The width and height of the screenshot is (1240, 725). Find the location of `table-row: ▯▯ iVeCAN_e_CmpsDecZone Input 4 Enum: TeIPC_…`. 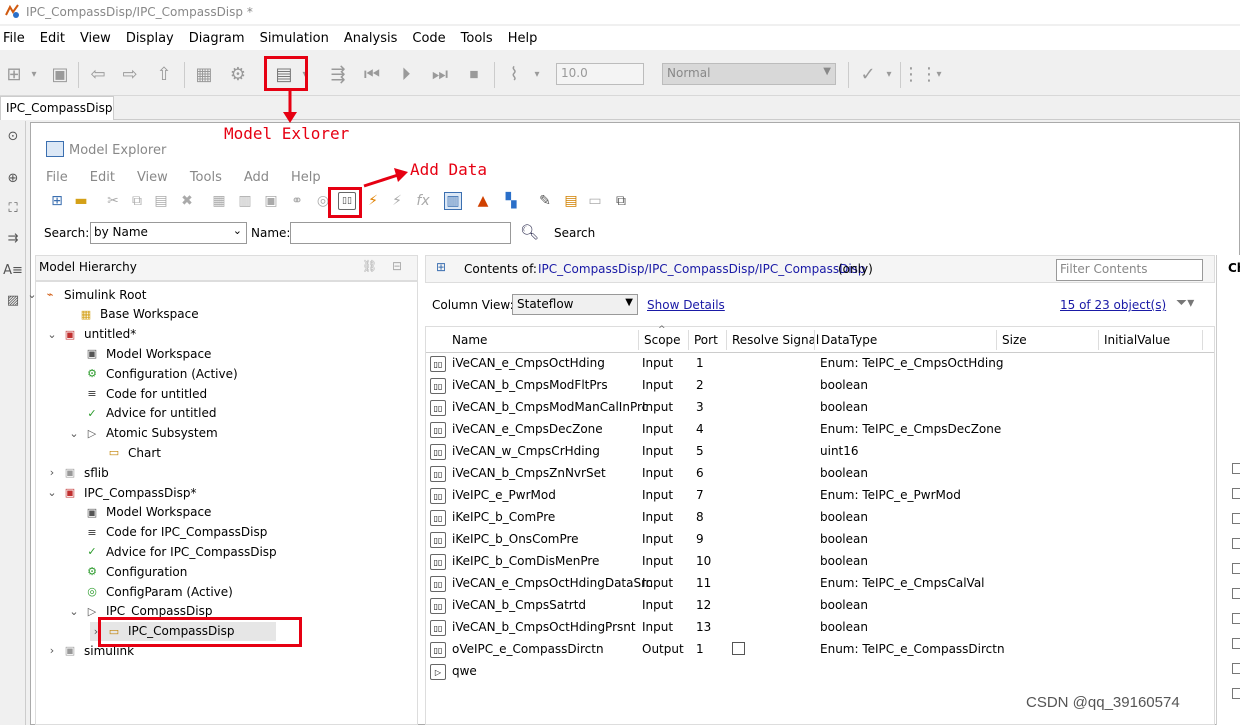

table-row: ▯▯ iVeCAN_e_CmpsDecZone Input 4 Enum: TeIPC_… is located at coordinates (820, 429).